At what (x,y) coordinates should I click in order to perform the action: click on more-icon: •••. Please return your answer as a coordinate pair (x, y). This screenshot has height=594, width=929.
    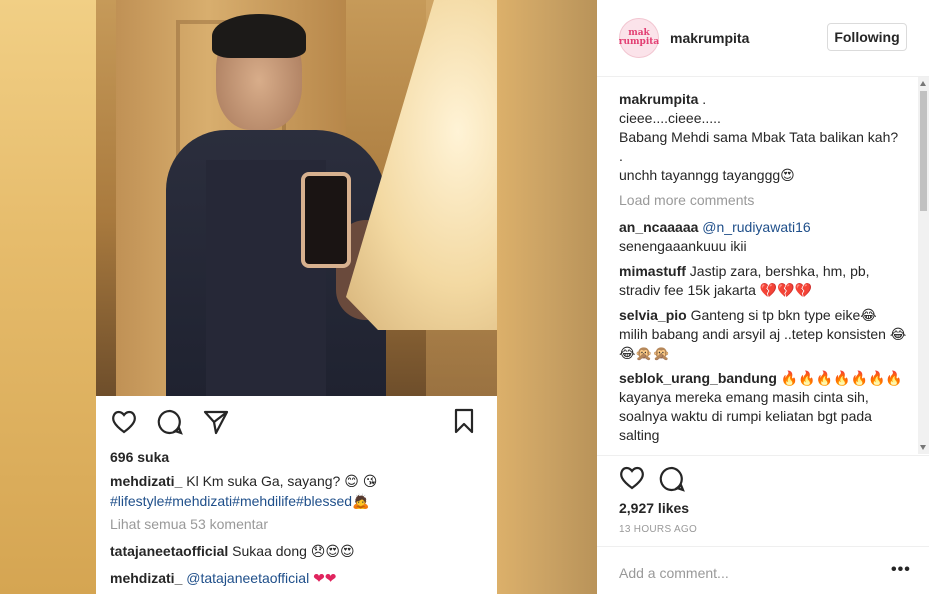
    Looking at the image, I should click on (901, 570).